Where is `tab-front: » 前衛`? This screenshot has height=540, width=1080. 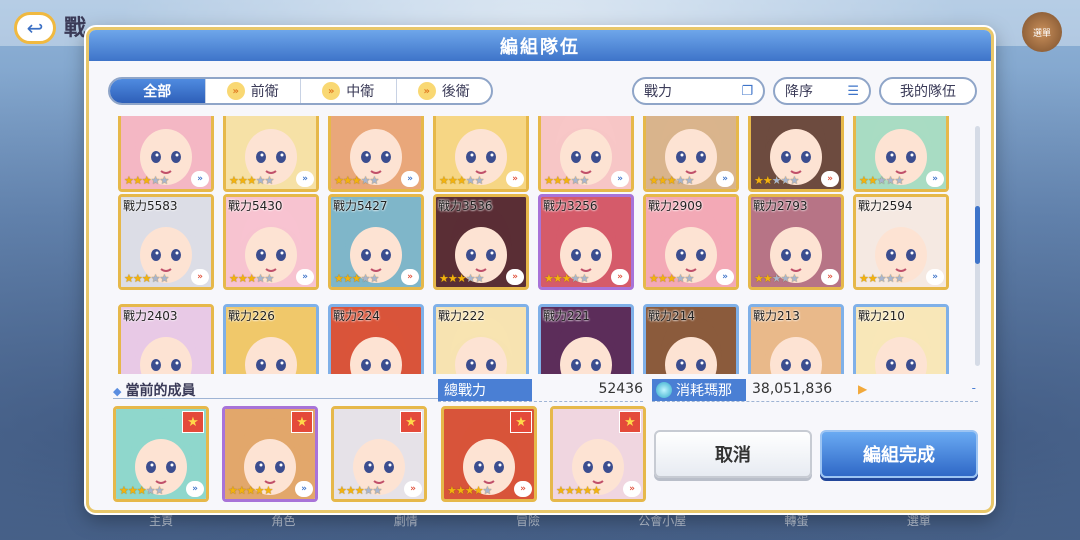 tab-front: » 前衛 is located at coordinates (253, 91).